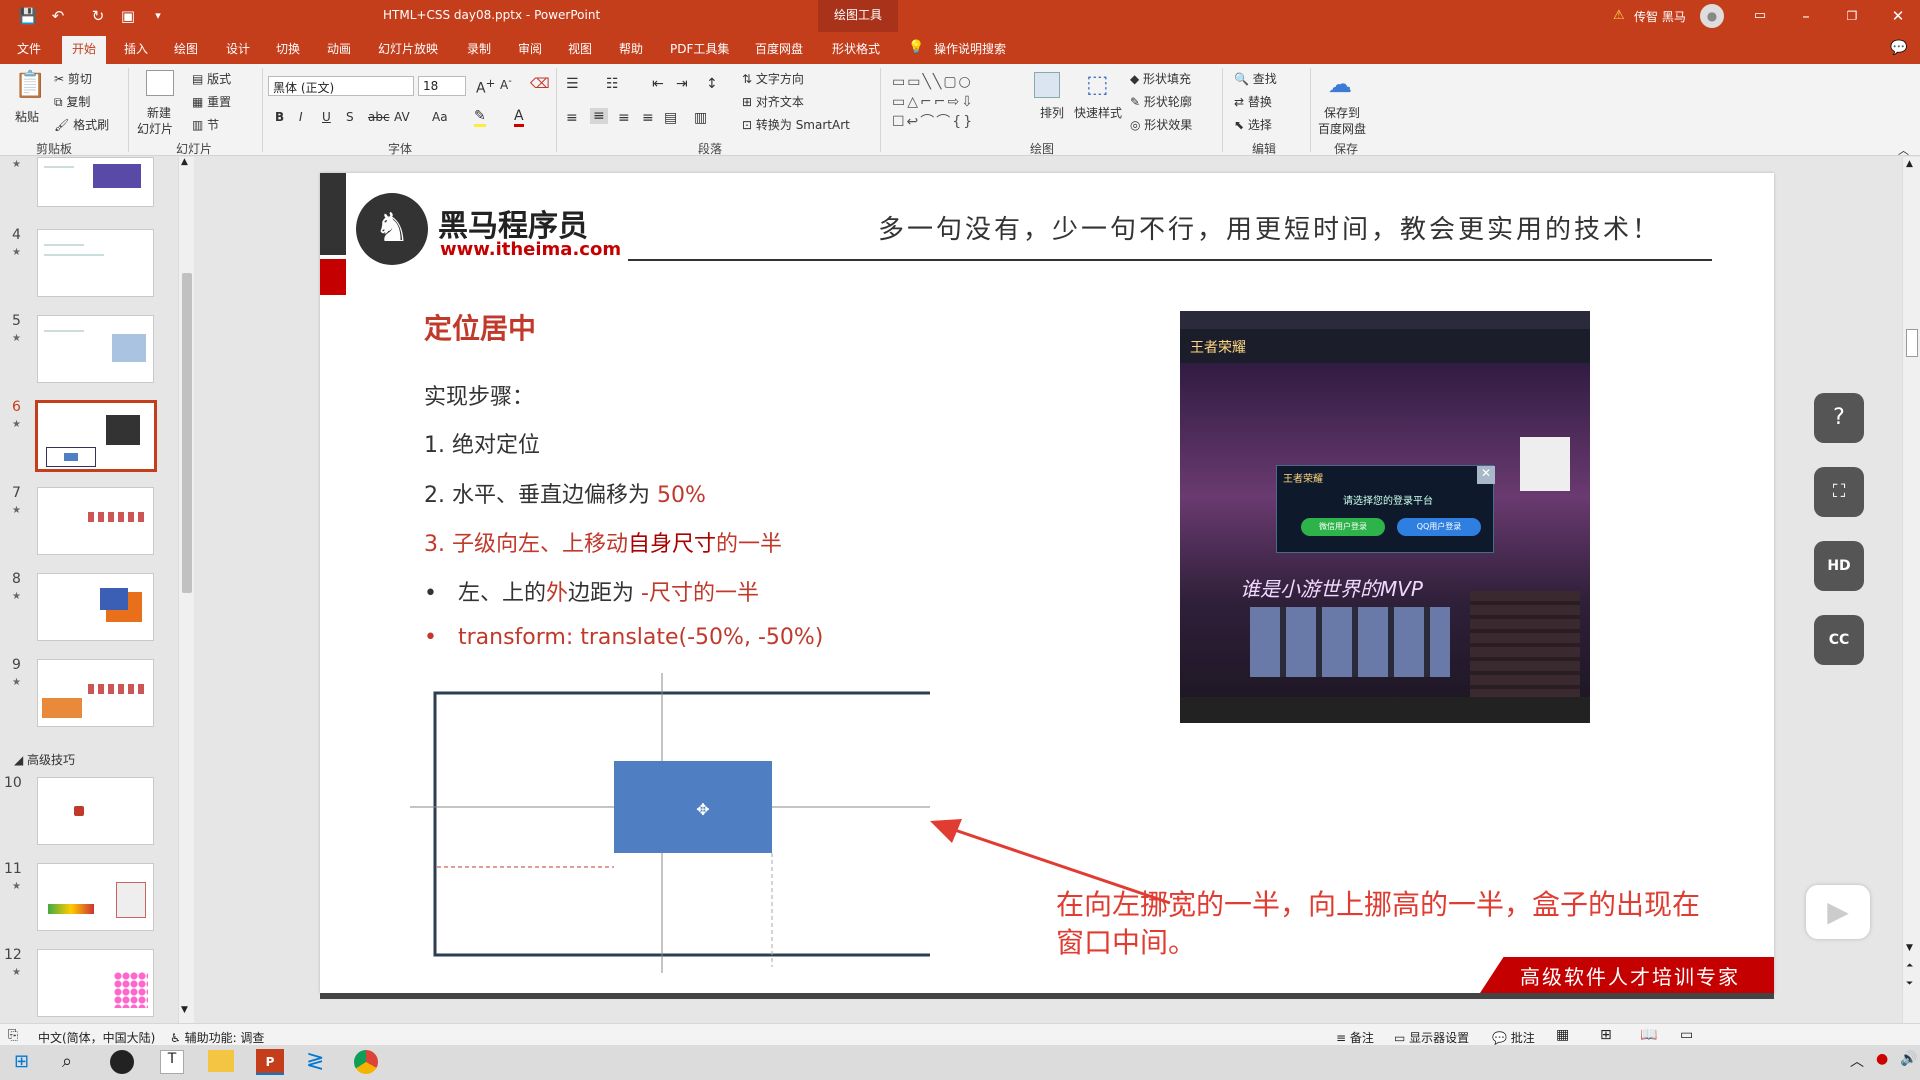  What do you see at coordinates (1648, 1035) in the screenshot?
I see `reading-view-icon: 📖` at bounding box center [1648, 1035].